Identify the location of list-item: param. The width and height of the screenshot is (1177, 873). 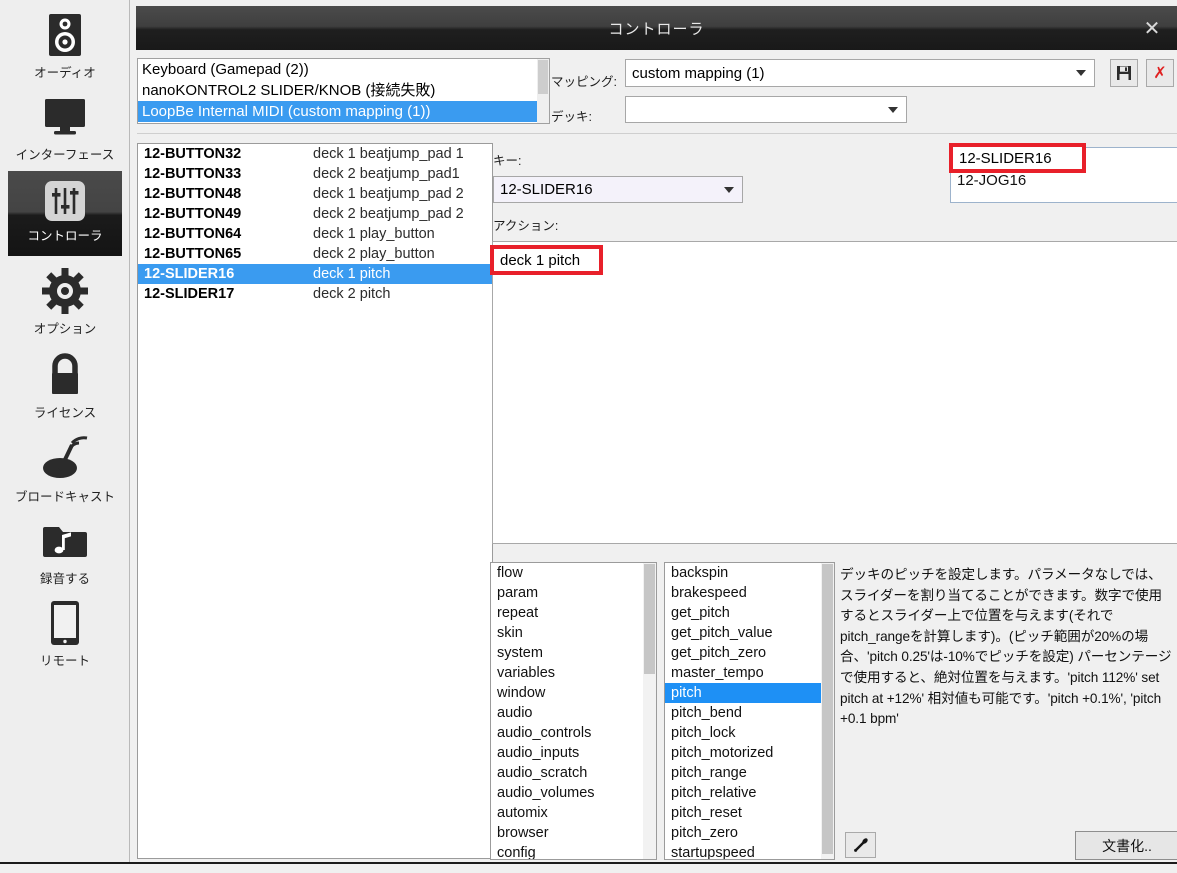
(573, 593).